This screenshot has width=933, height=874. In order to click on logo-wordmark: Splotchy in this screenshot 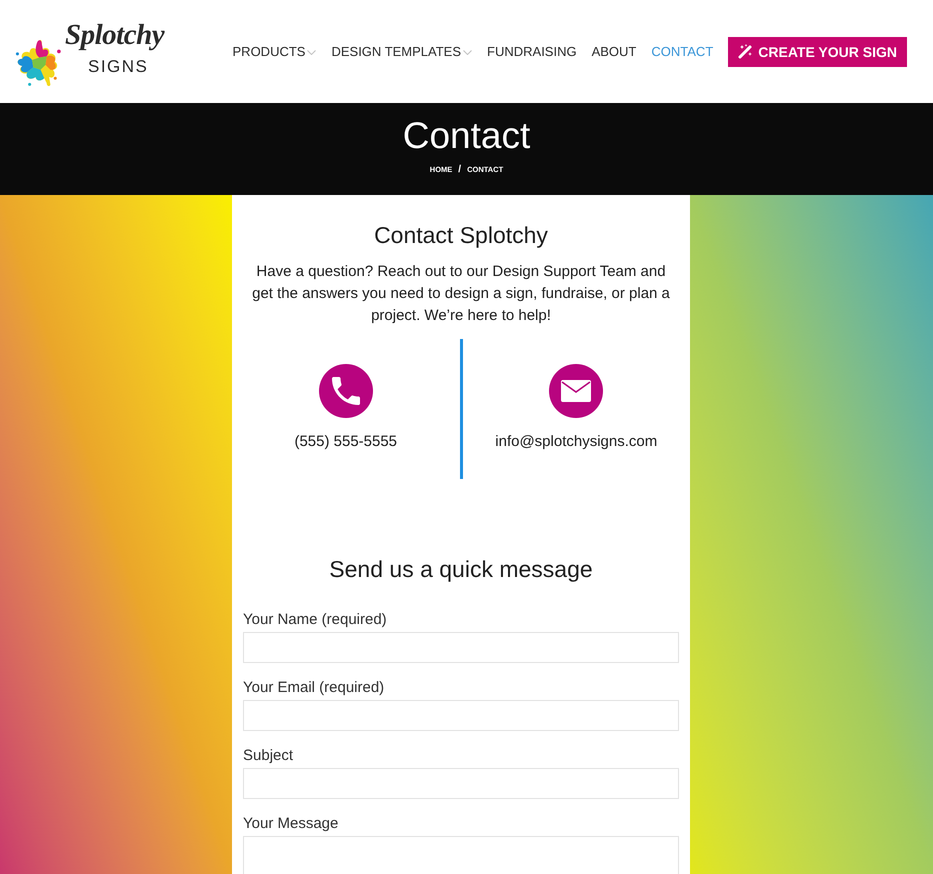, I will do `click(114, 34)`.